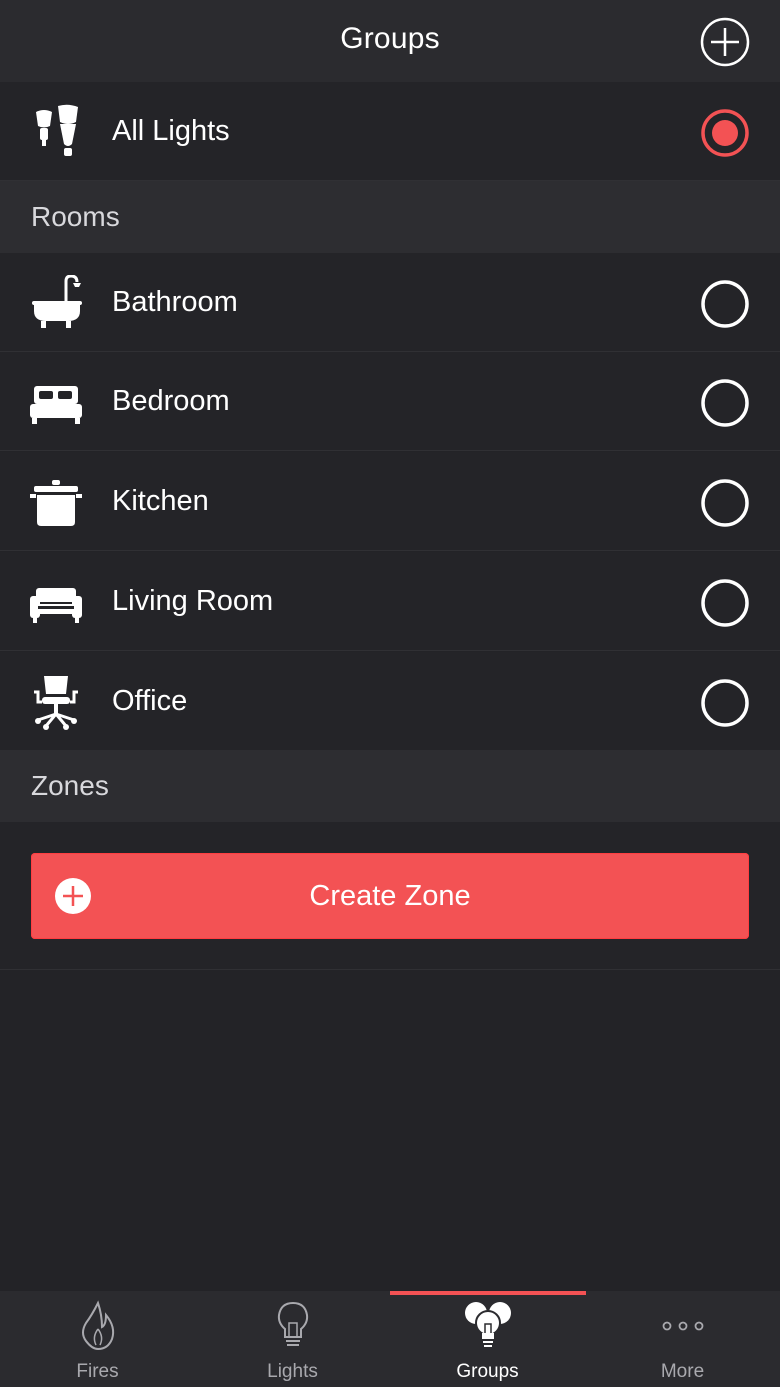 The width and height of the screenshot is (780, 1387). Describe the element at coordinates (150, 701) in the screenshot. I see `room-label: Office` at that location.